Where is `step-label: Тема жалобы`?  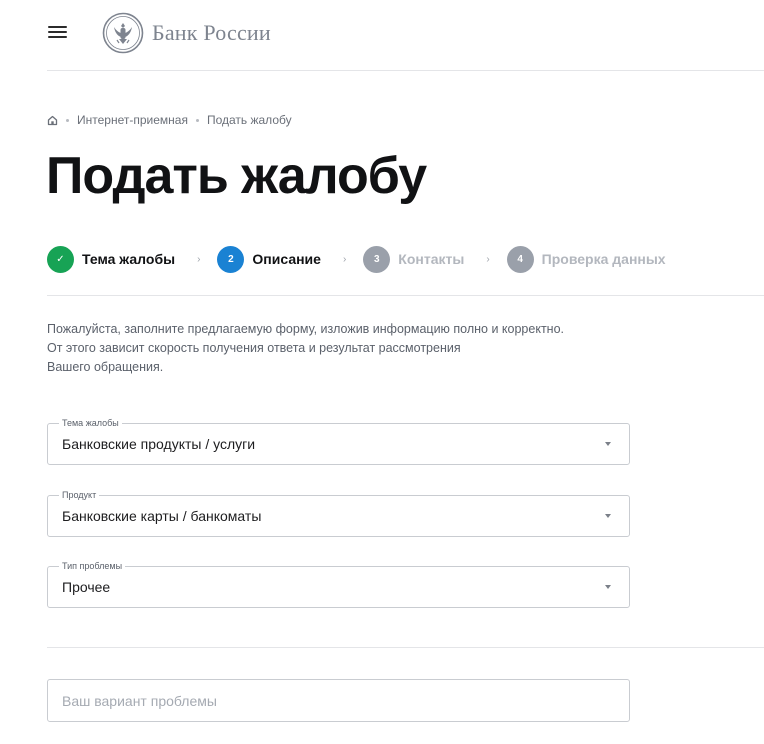
step-label: Тема жалобы is located at coordinates (129, 259).